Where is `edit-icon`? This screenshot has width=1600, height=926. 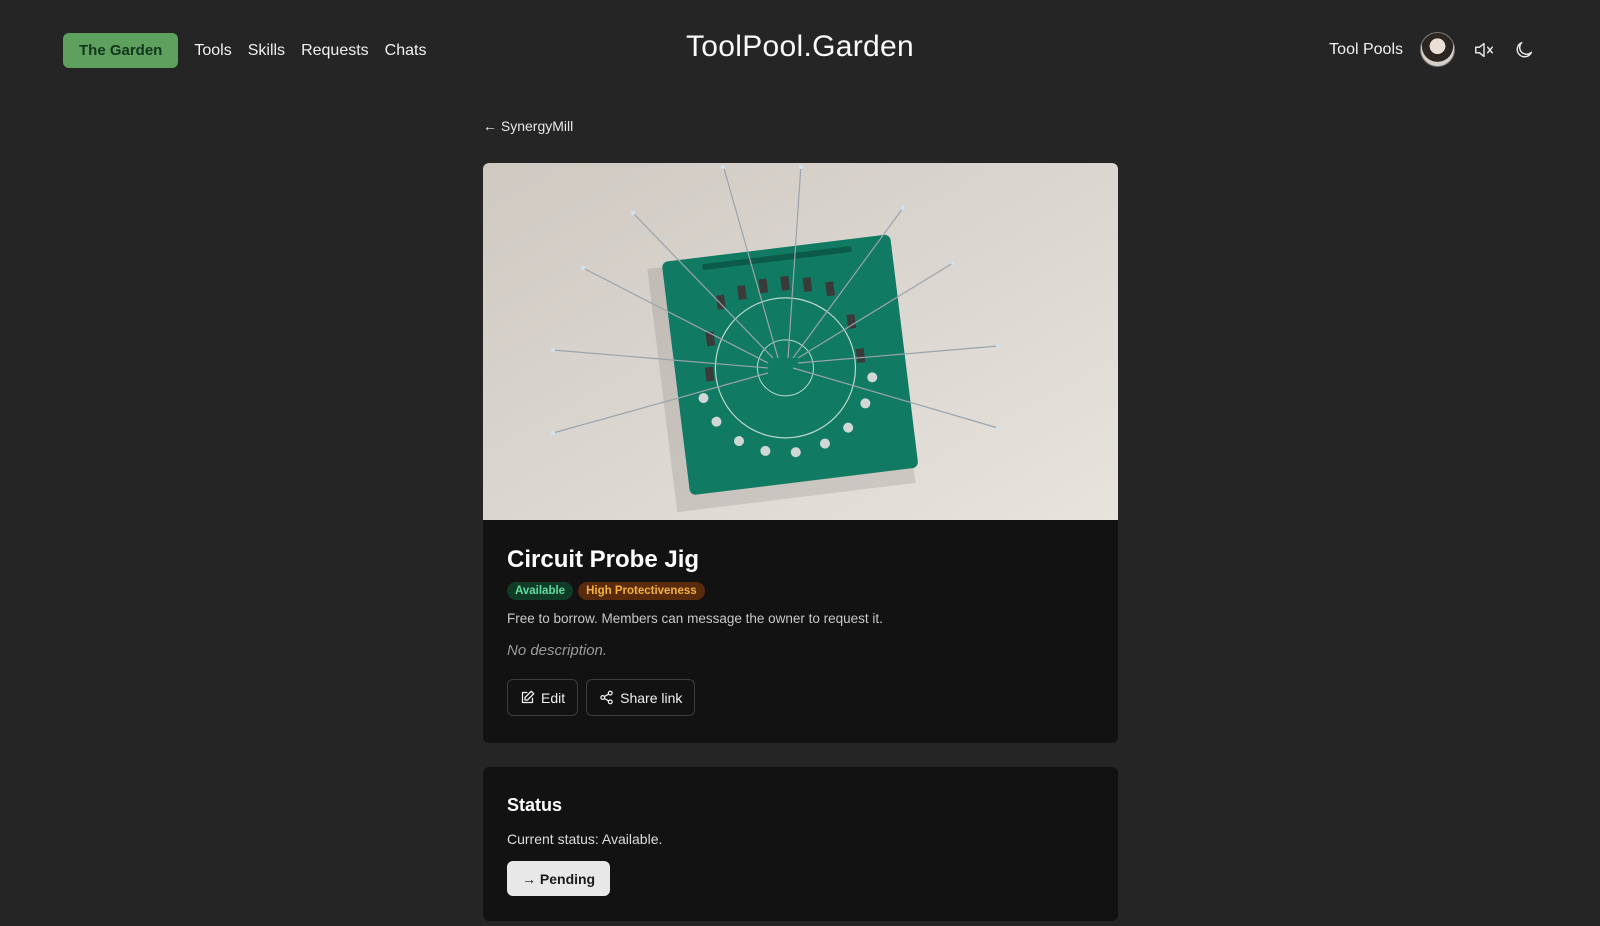
edit-icon is located at coordinates (528, 697).